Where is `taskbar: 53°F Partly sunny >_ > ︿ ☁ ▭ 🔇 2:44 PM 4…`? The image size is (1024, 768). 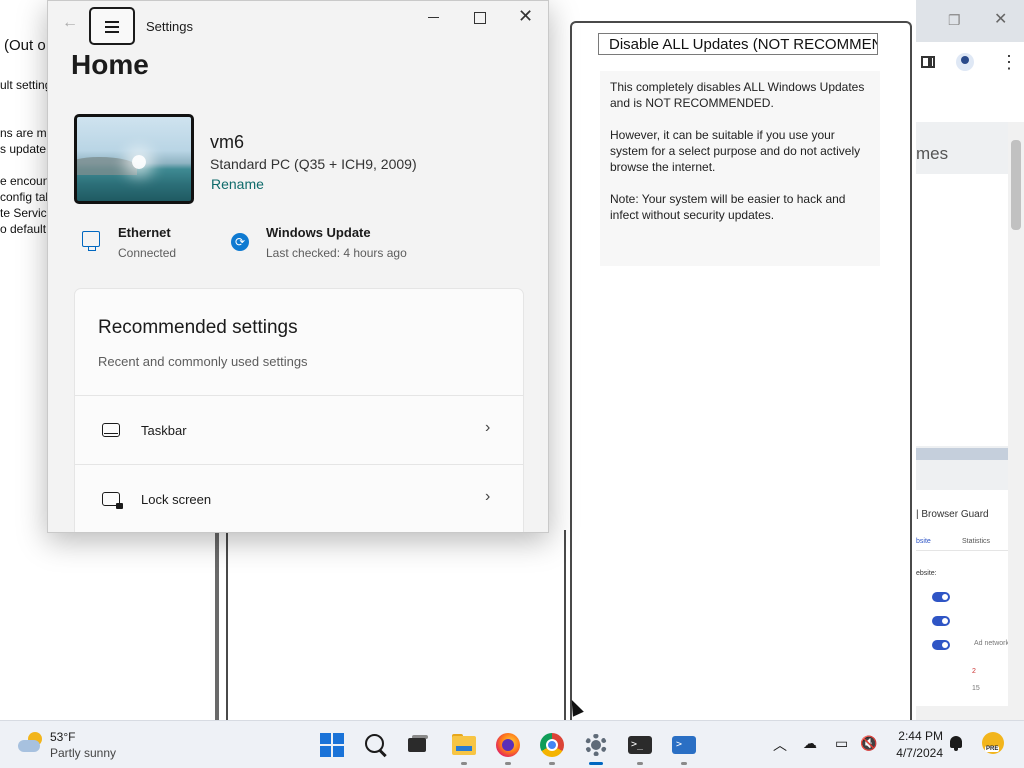 taskbar: 53°F Partly sunny >_ > ︿ ☁ ▭ 🔇 2:44 PM 4… is located at coordinates (512, 744).